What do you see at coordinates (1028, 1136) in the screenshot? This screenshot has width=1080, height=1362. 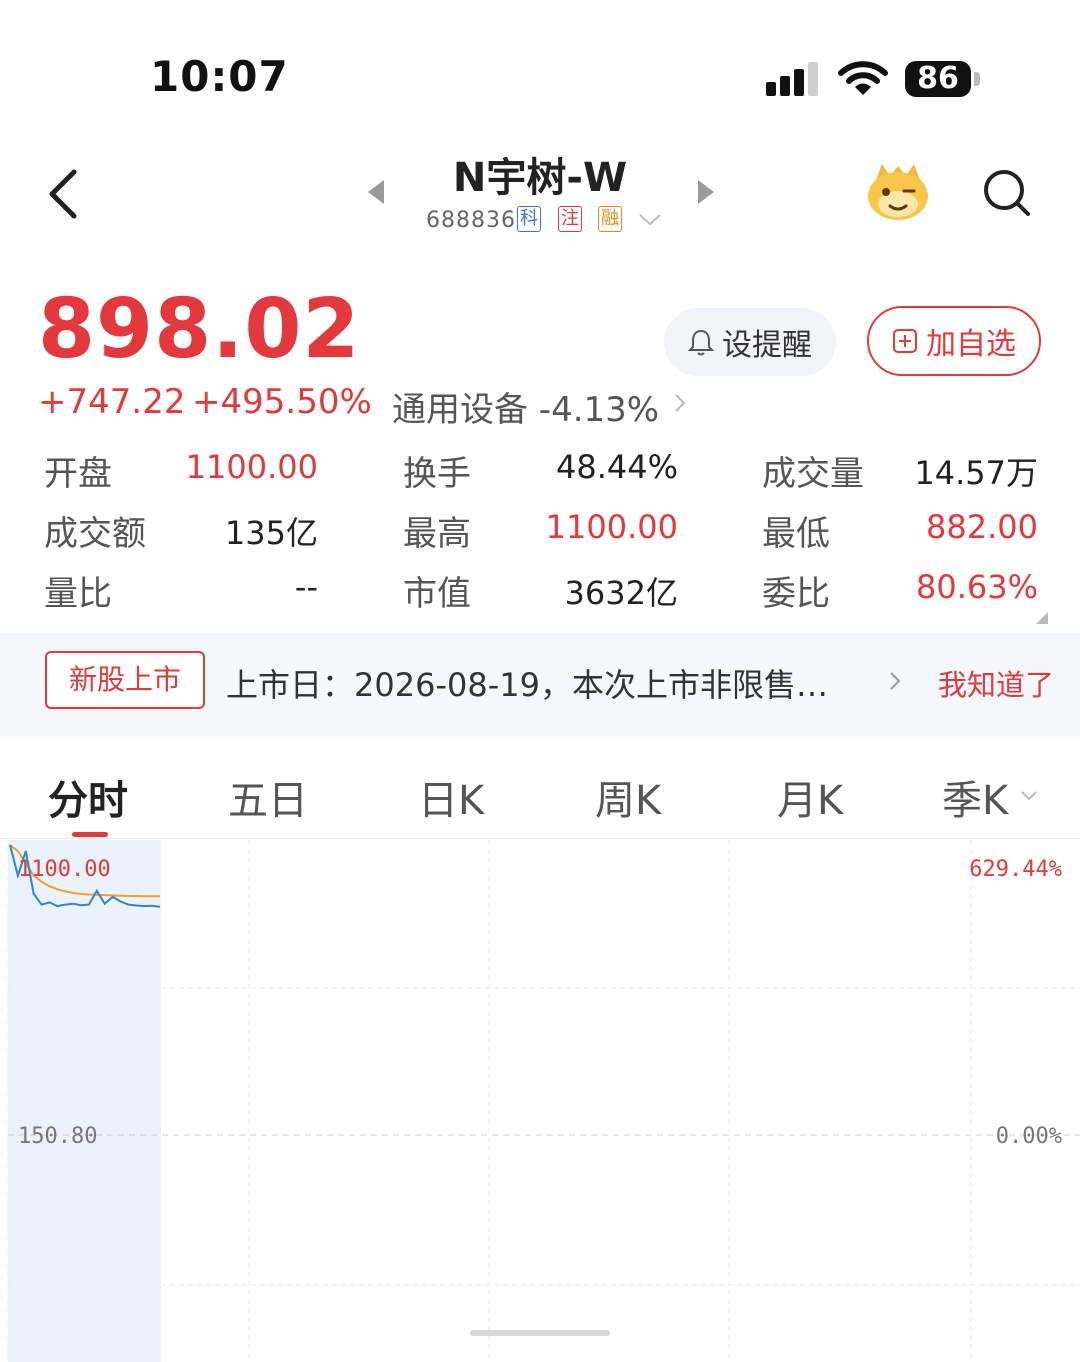 I see `axis-pct-base: 0.00%` at bounding box center [1028, 1136].